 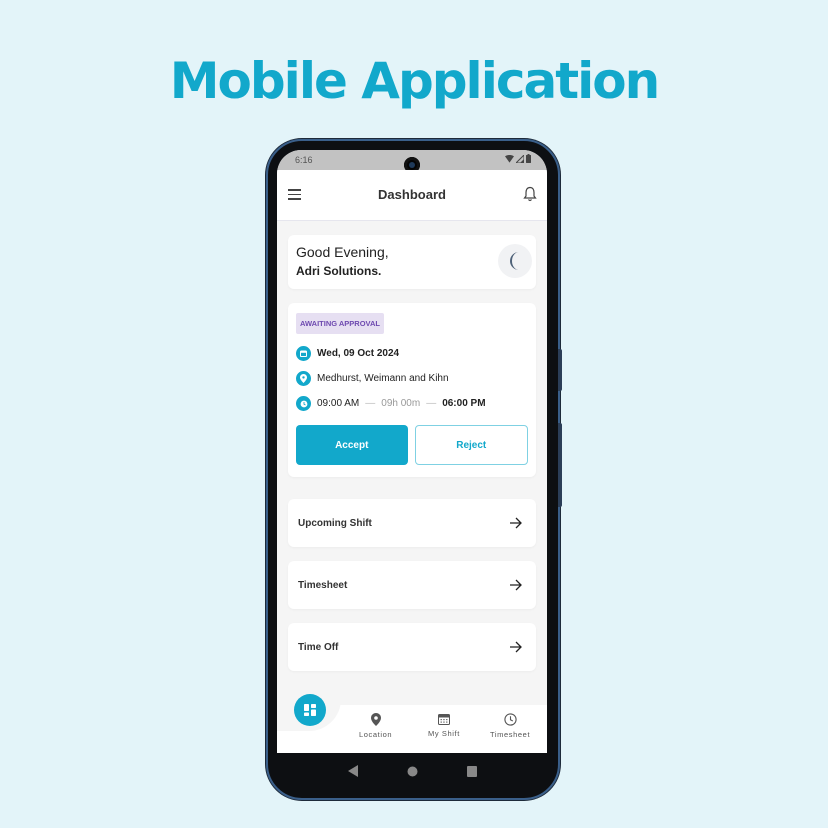 I want to click on time-off-link: Time Off, so click(x=412, y=647).